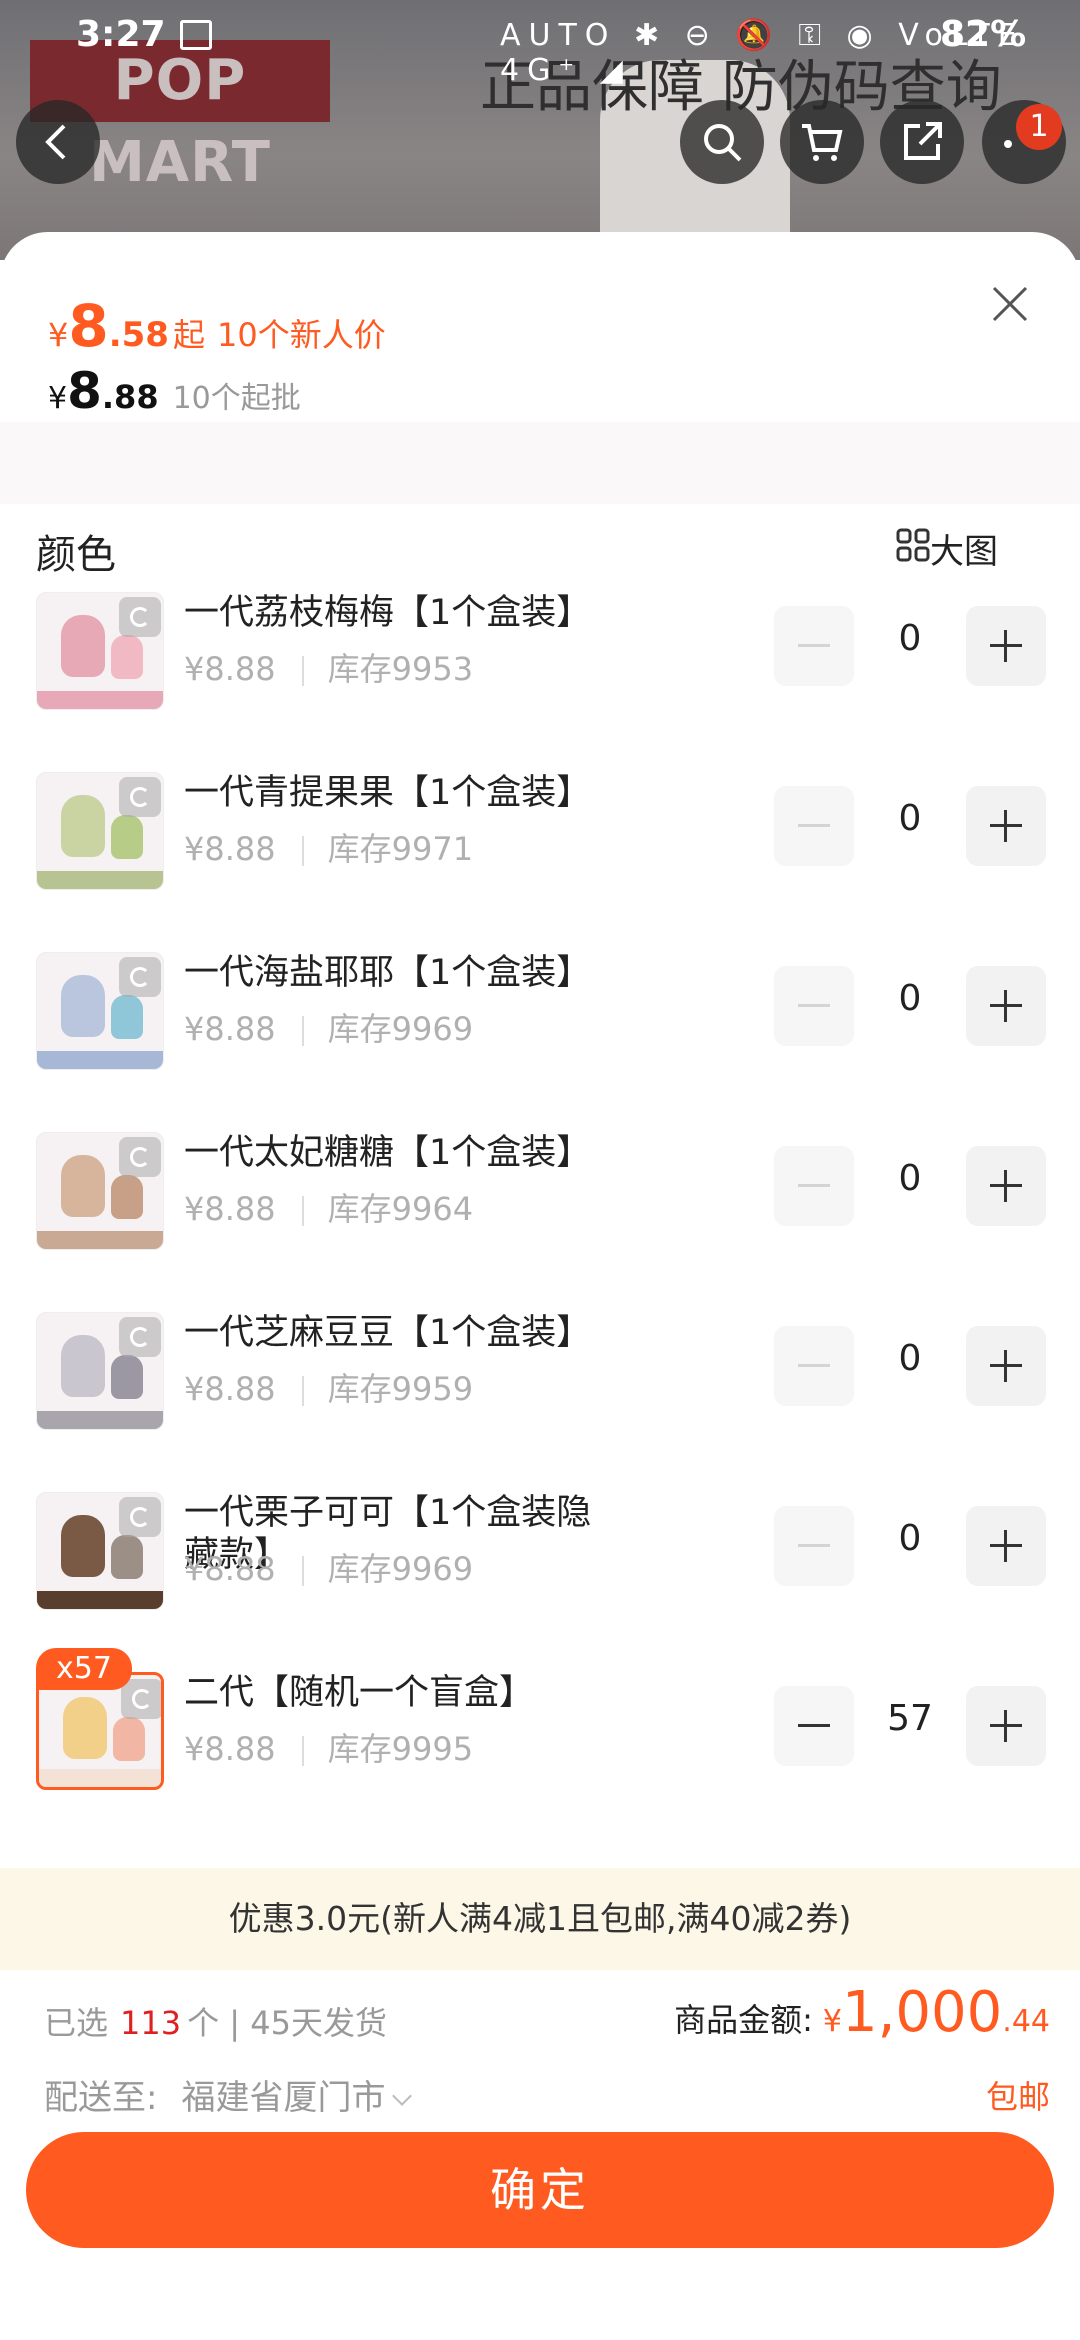  I want to click on quantity-value: 57, so click(910, 1718).